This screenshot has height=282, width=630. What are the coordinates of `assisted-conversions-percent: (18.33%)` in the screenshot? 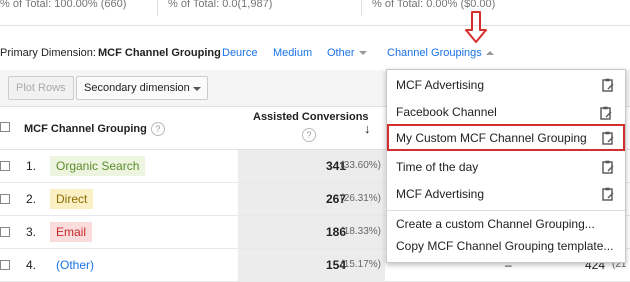 It's located at (360, 231).